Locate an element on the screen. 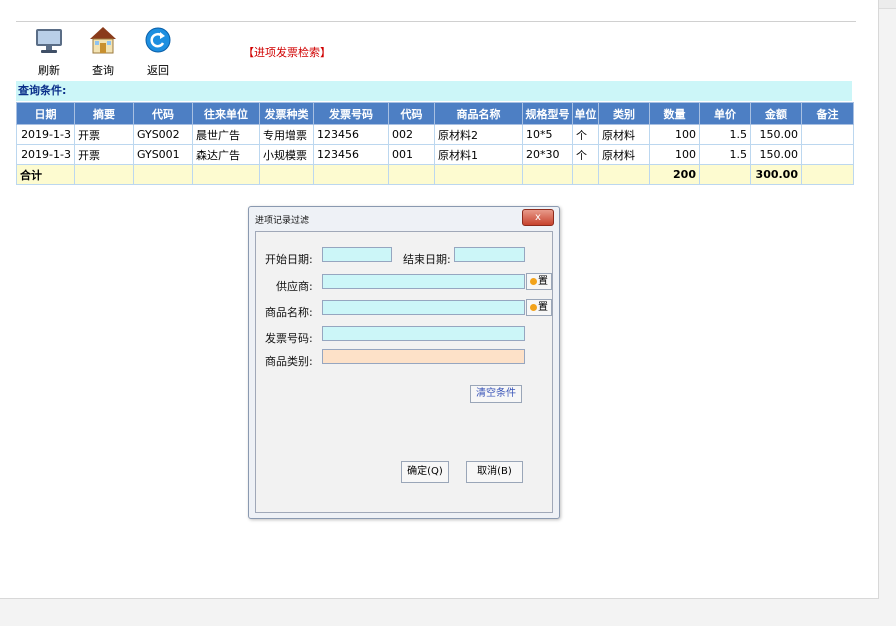  invoice-number-label: 发票号码: is located at coordinates (289, 338).